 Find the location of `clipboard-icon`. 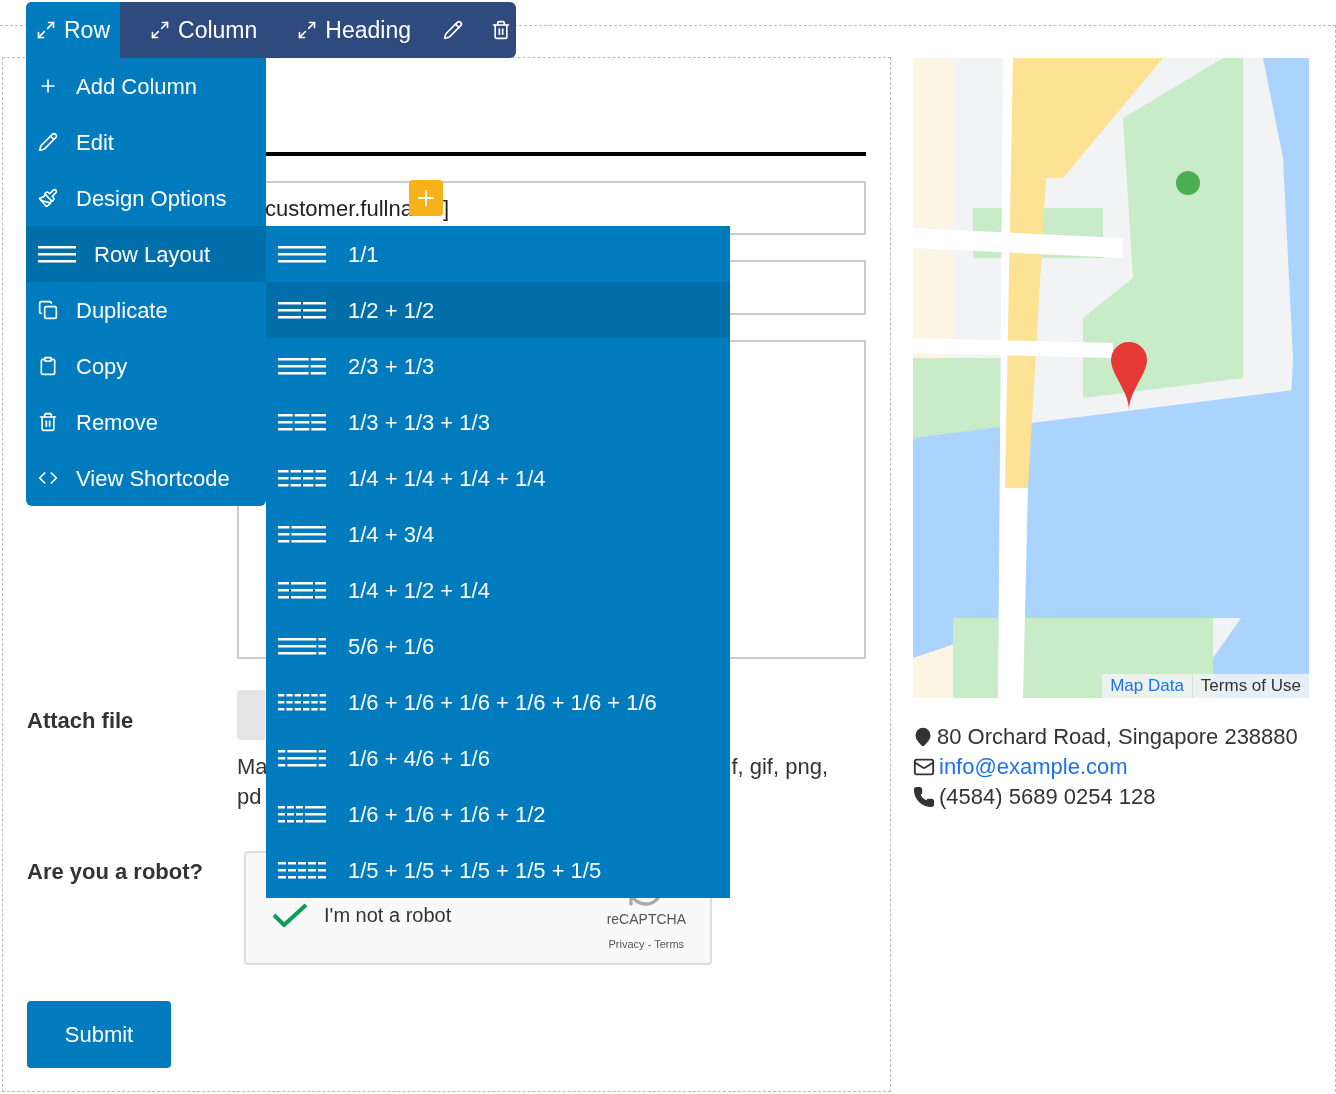

clipboard-icon is located at coordinates (48, 366).